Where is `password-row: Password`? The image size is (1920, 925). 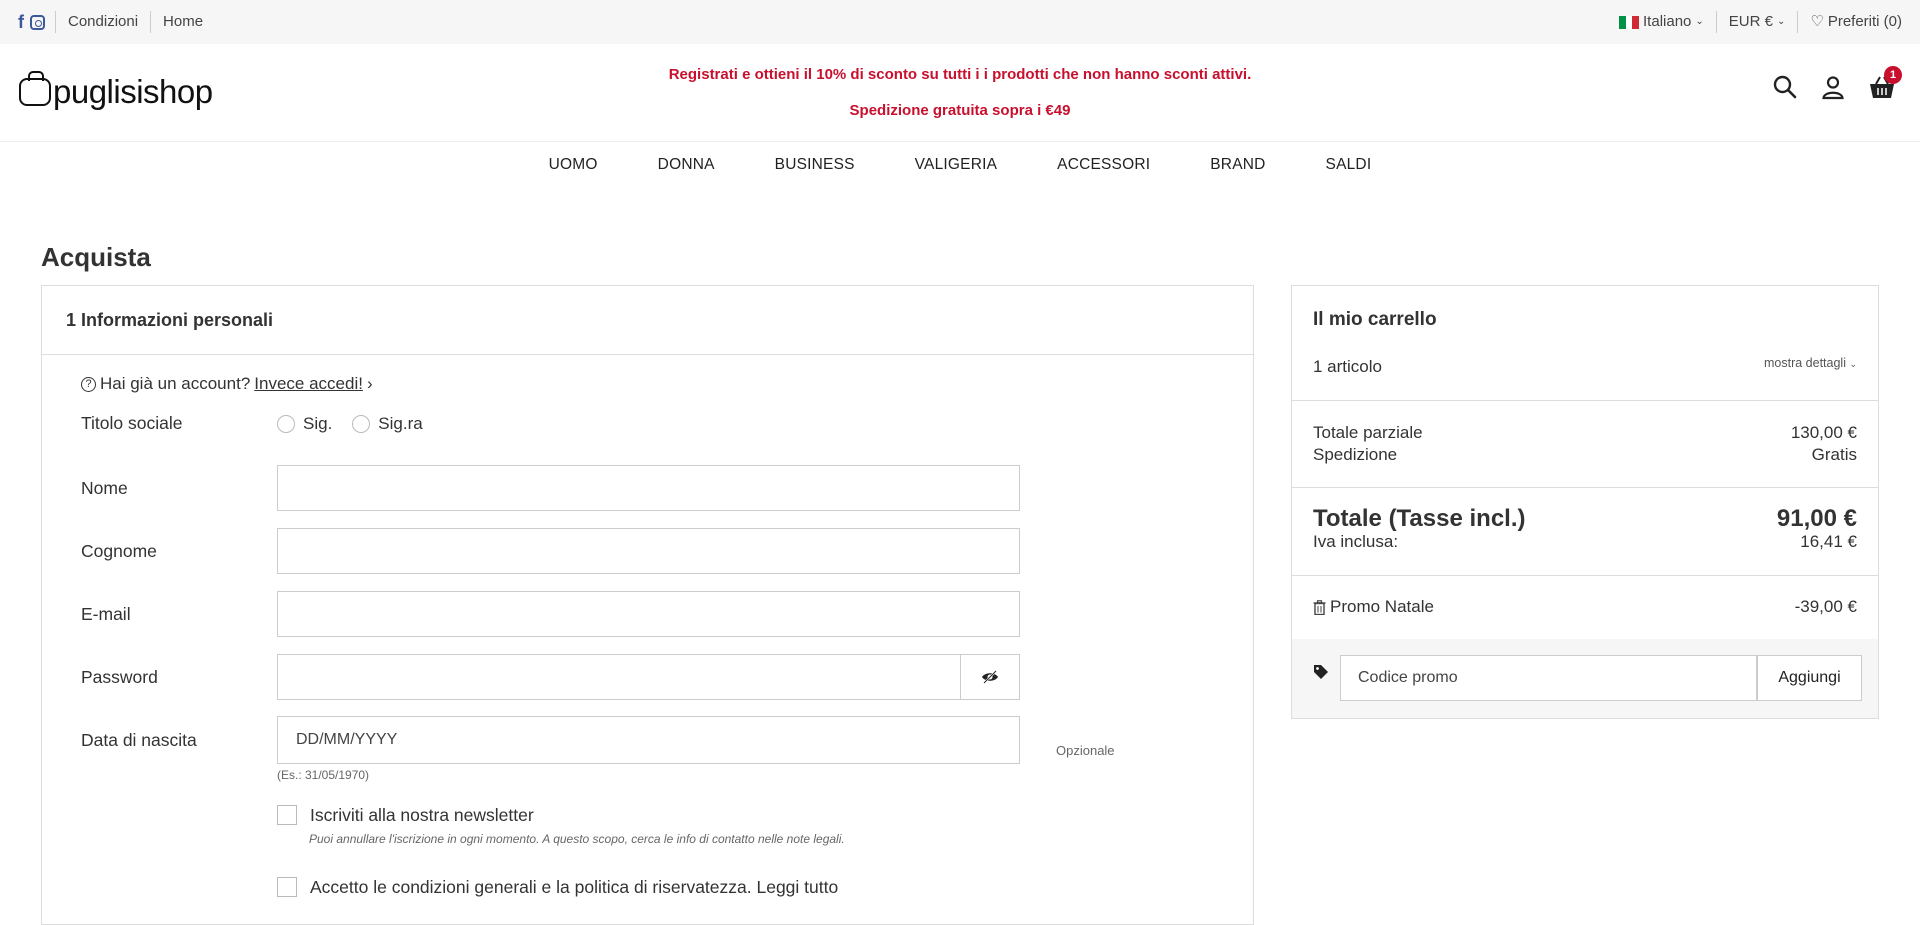
password-row: Password is located at coordinates (550, 677).